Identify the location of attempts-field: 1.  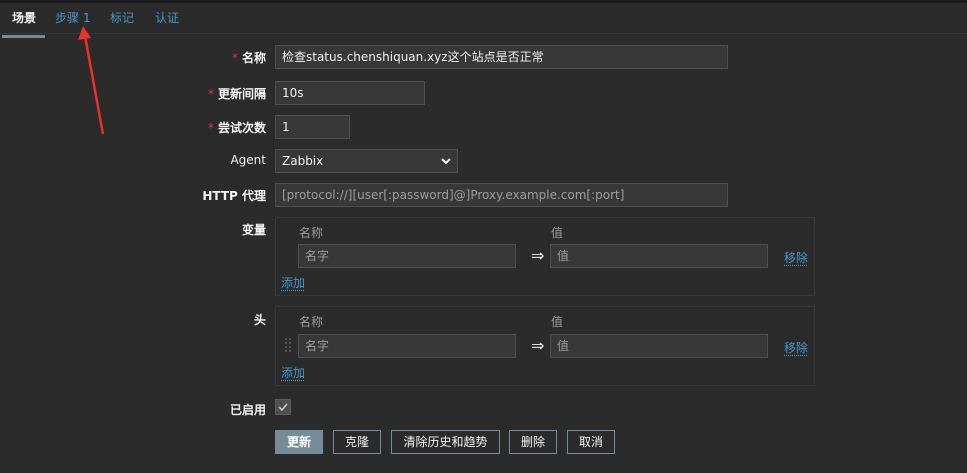
(312, 127).